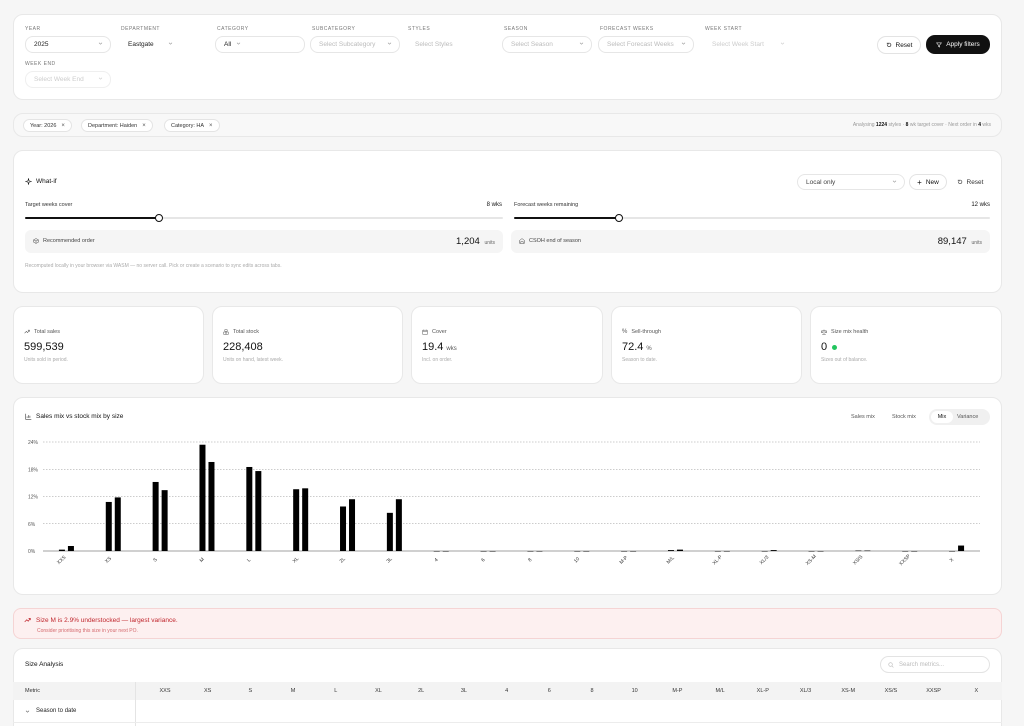  I want to click on week-end-select: Select Week End, so click(68, 79).